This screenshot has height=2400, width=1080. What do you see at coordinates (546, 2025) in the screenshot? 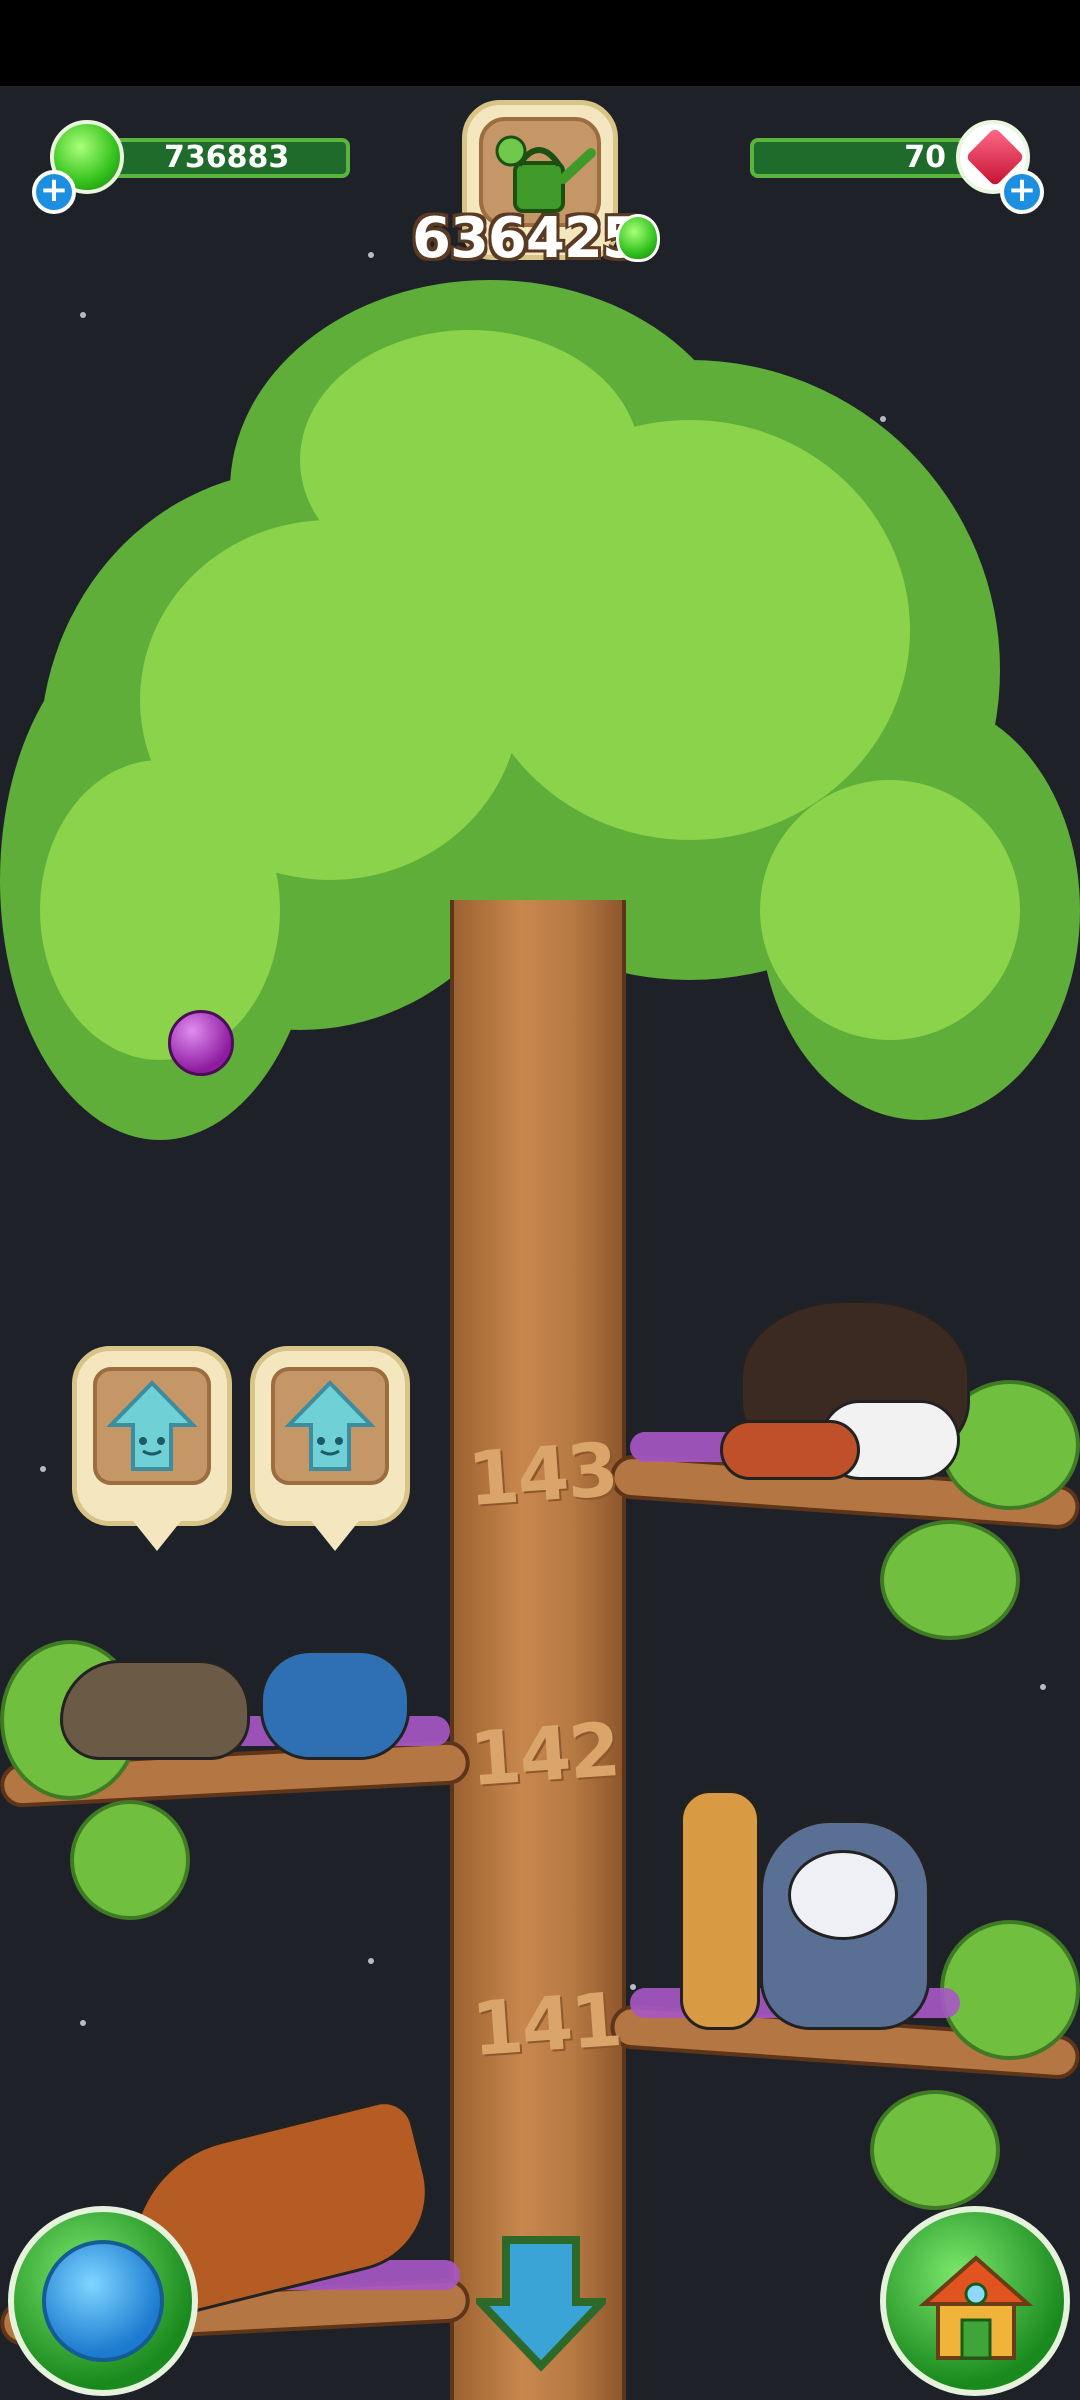
I see `level-141-label: 141` at bounding box center [546, 2025].